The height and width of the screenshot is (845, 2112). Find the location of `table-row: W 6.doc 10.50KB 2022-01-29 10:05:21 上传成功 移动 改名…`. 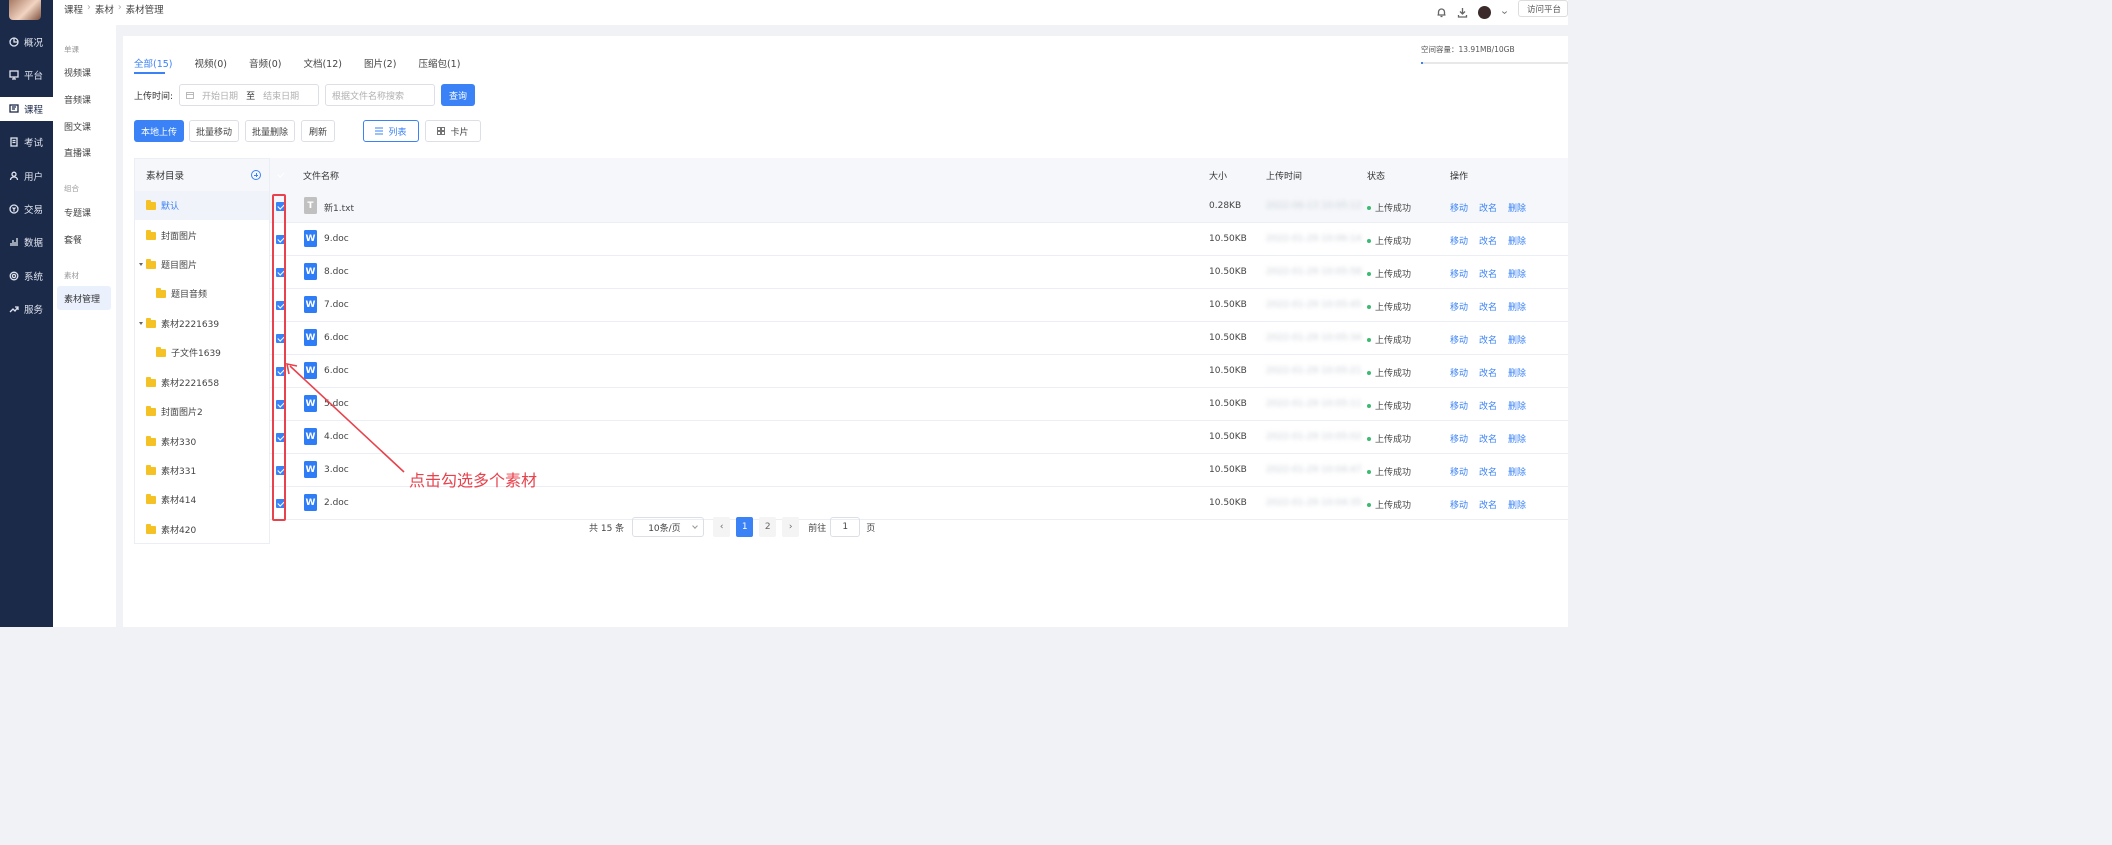

table-row: W 6.doc 10.50KB 2022-01-29 10:05:21 上传成功 移动 改名… is located at coordinates (919, 371).